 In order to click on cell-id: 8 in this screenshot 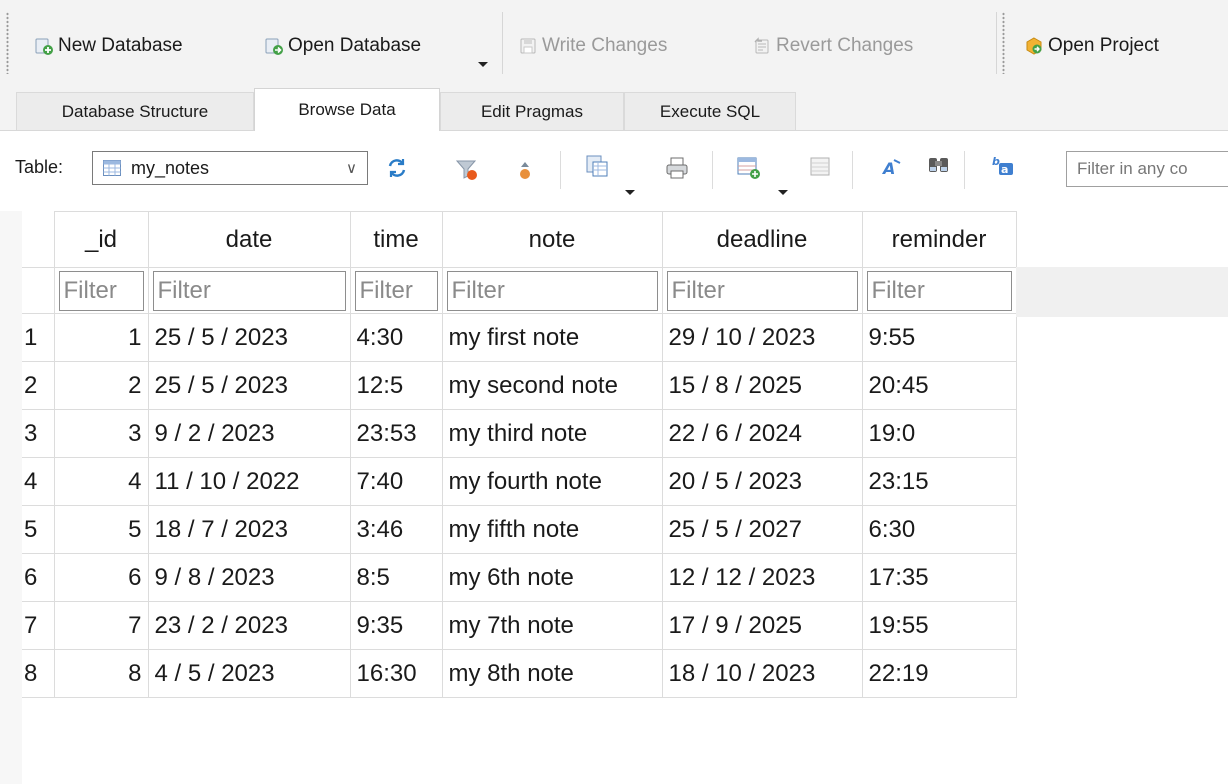, I will do `click(101, 673)`.